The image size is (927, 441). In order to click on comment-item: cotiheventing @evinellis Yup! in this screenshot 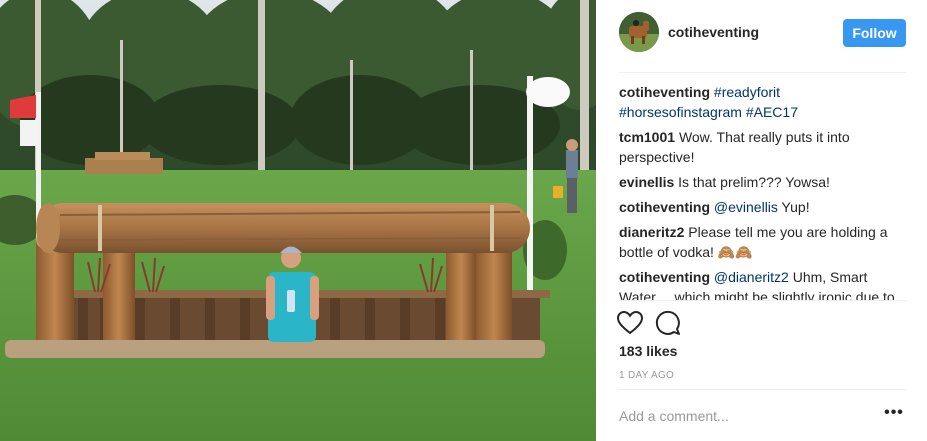, I will do `click(762, 207)`.